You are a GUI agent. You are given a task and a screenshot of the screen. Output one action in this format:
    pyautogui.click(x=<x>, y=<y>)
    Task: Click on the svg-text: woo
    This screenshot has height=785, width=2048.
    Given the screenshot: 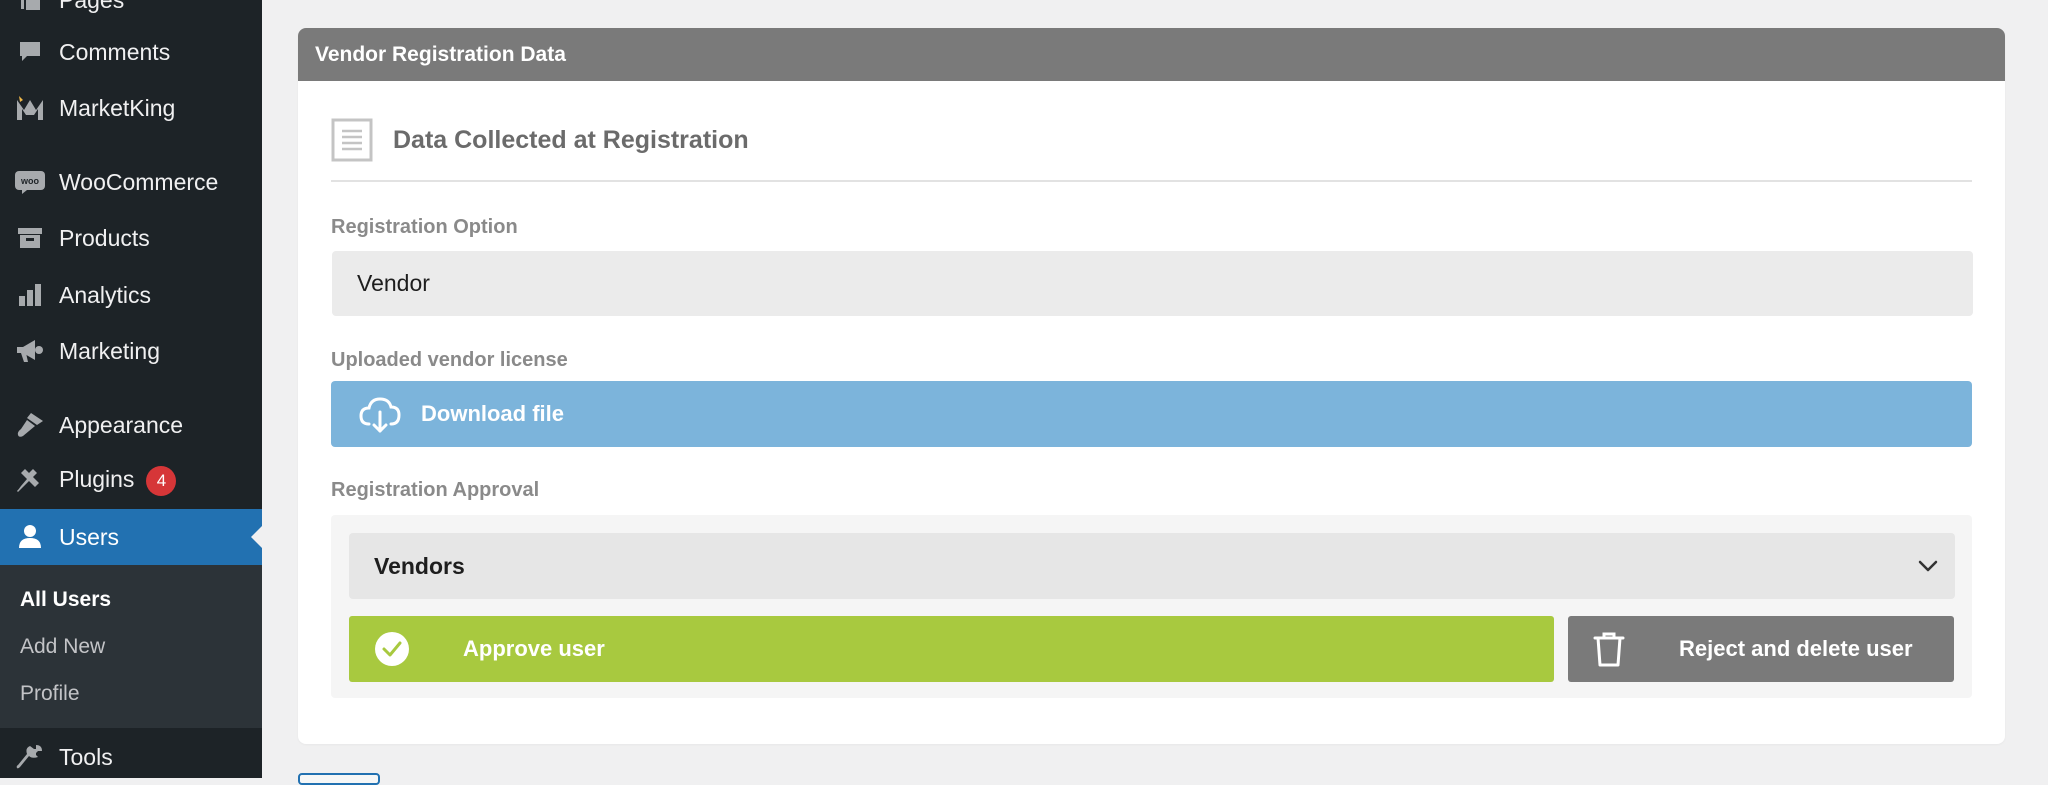 What is the action you would take?
    pyautogui.click(x=29, y=181)
    